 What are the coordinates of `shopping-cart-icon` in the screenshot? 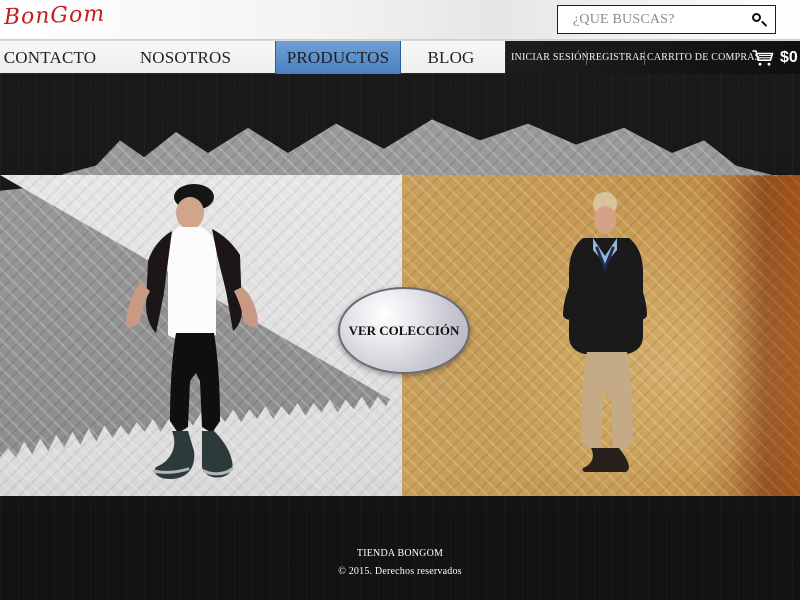 It's located at (763, 58).